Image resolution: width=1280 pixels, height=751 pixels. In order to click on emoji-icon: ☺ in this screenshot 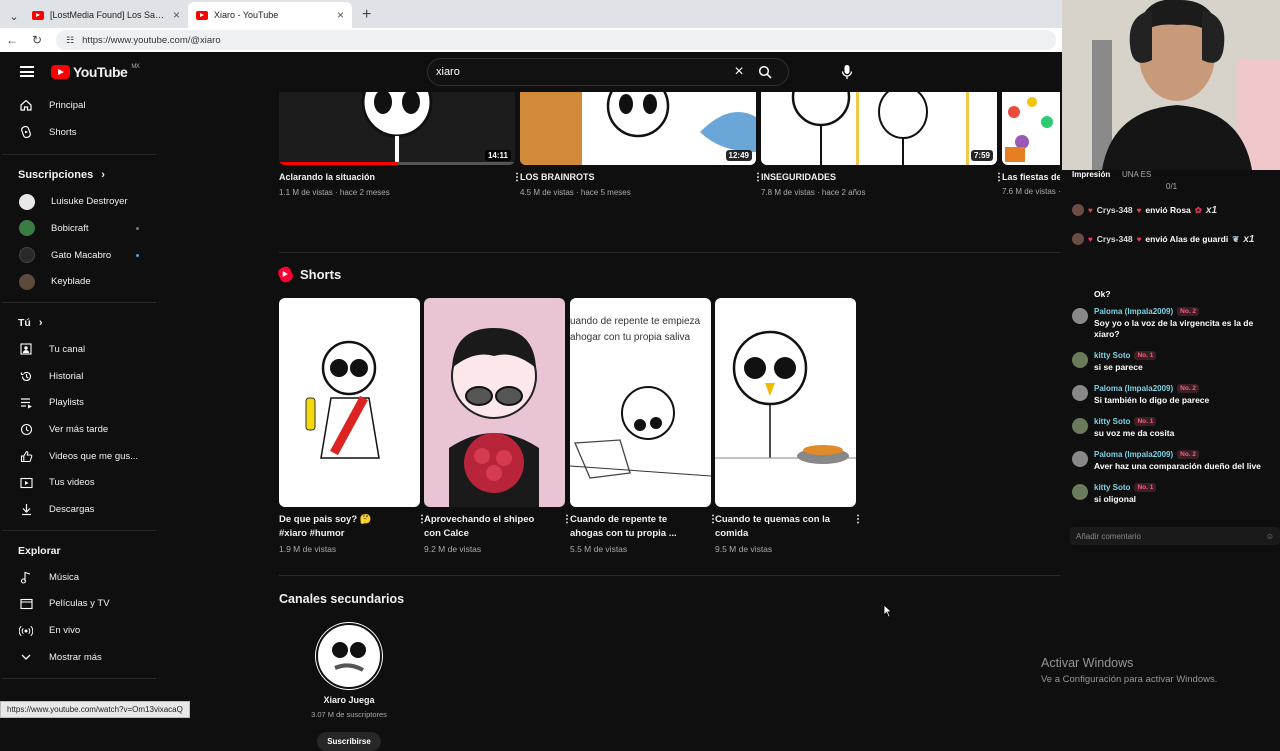, I will do `click(1270, 536)`.